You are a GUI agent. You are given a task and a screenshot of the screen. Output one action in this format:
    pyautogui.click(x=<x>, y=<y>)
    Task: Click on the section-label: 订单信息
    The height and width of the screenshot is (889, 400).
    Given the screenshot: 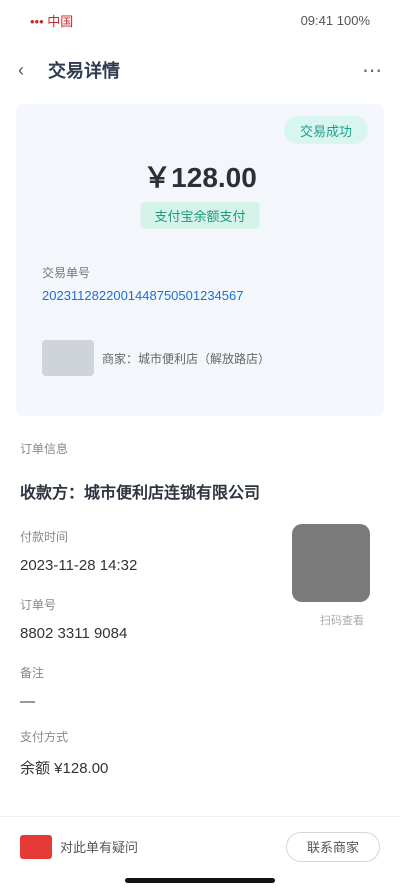 What is the action you would take?
    pyautogui.click(x=44, y=449)
    